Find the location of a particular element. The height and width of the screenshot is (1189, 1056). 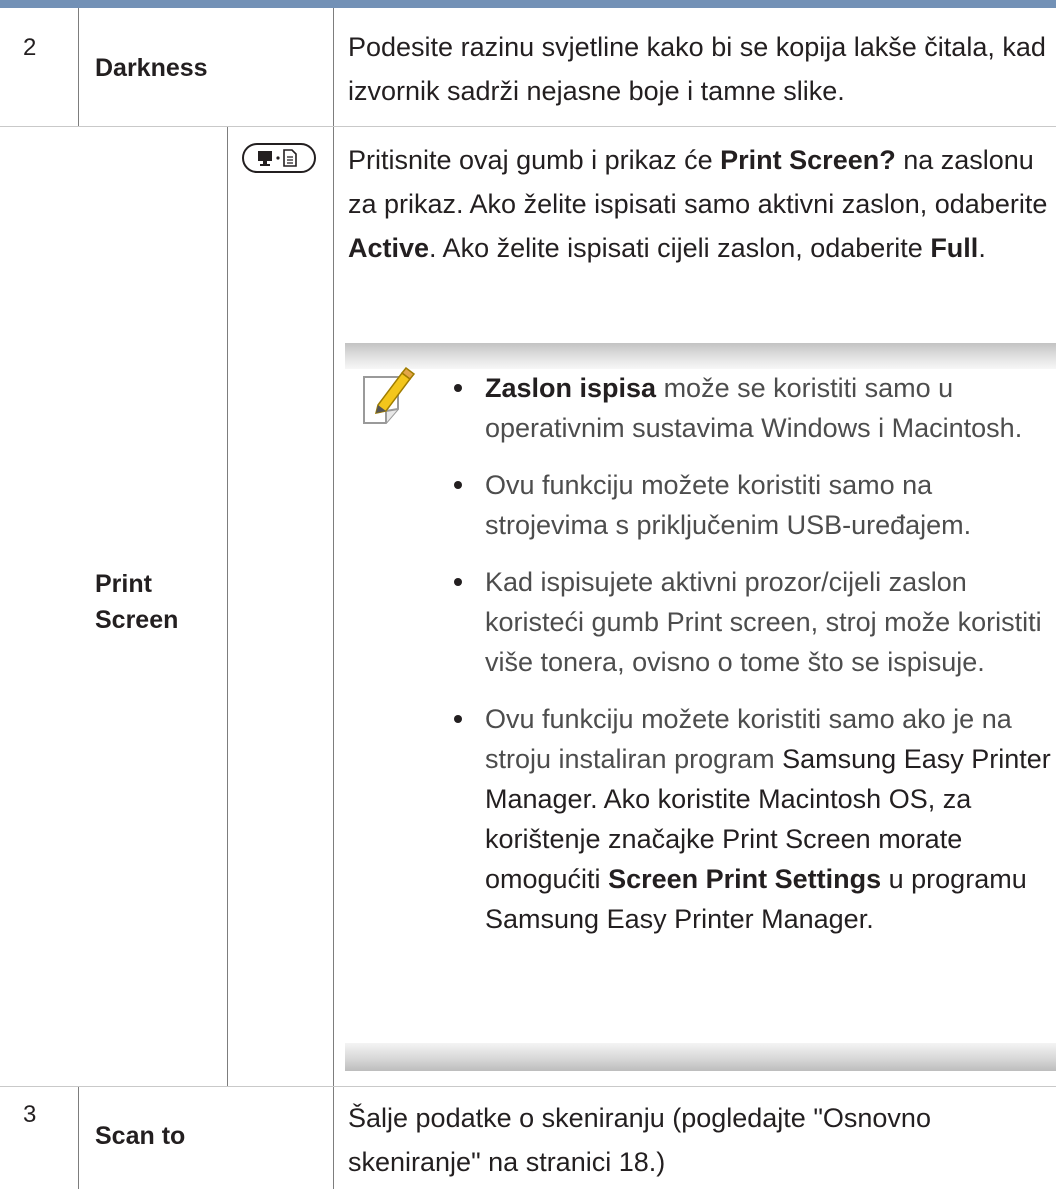

column-divider-label is located at coordinates (333, 598).